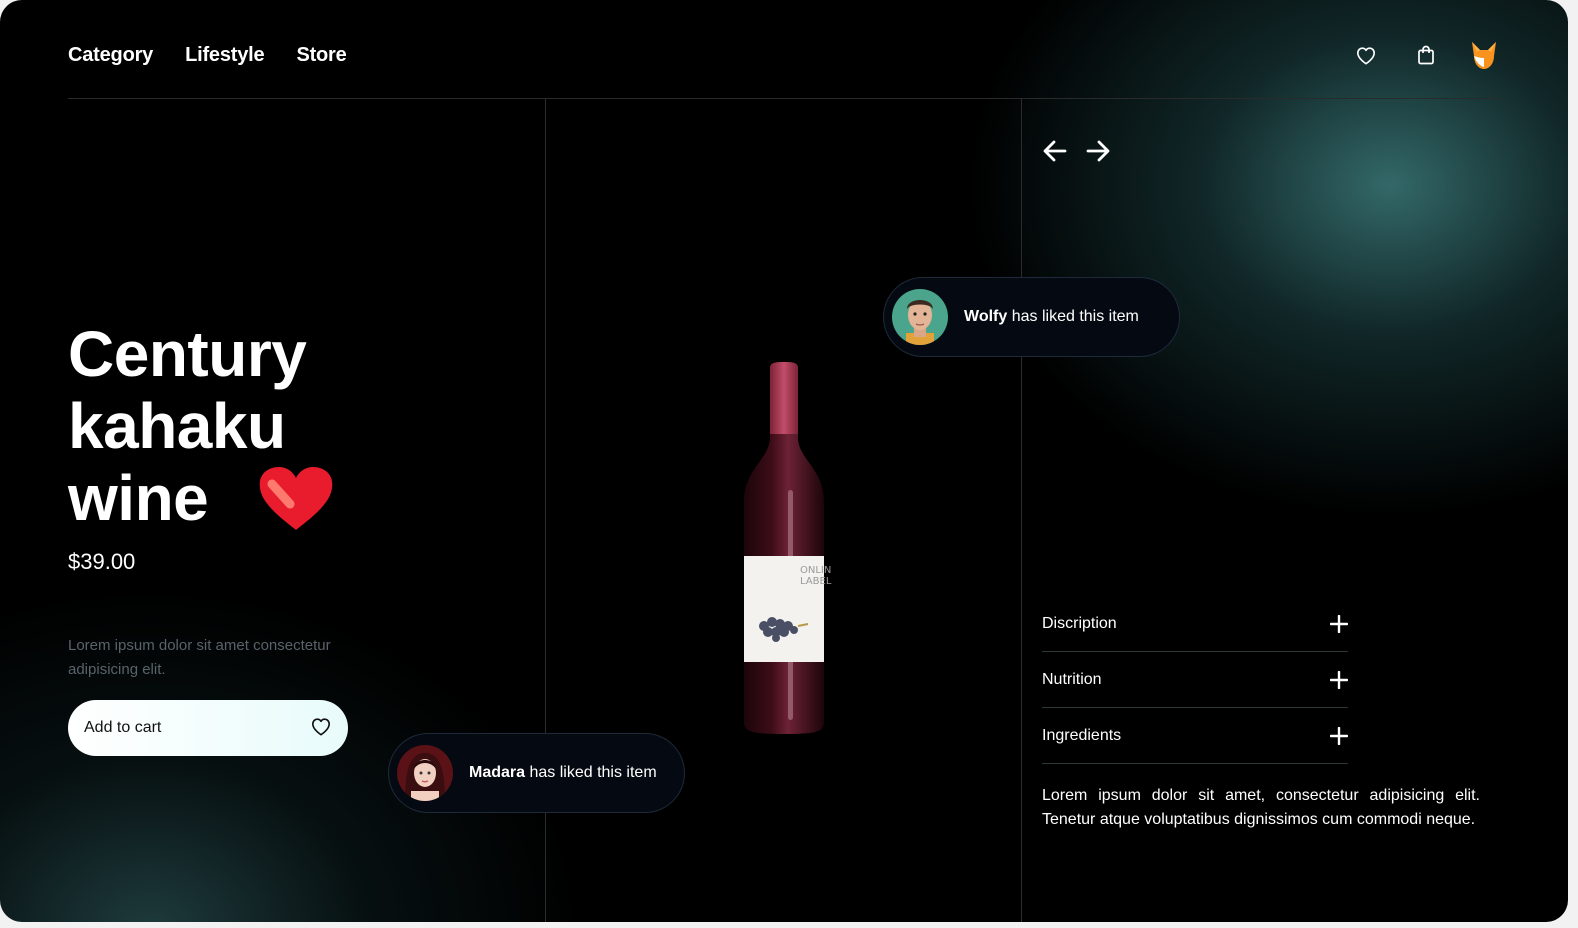 This screenshot has width=1578, height=928. I want to click on column-divider-right, so click(1021, 510).